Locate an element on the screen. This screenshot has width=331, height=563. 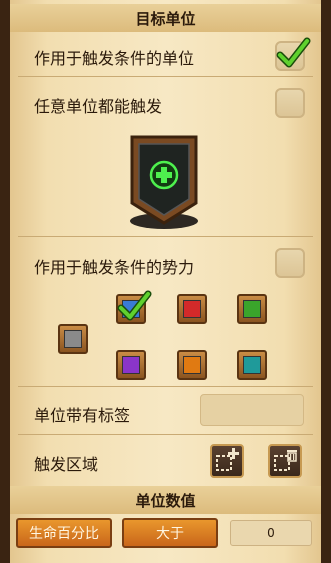
zone-label: 触发区域 is located at coordinates (66, 464).